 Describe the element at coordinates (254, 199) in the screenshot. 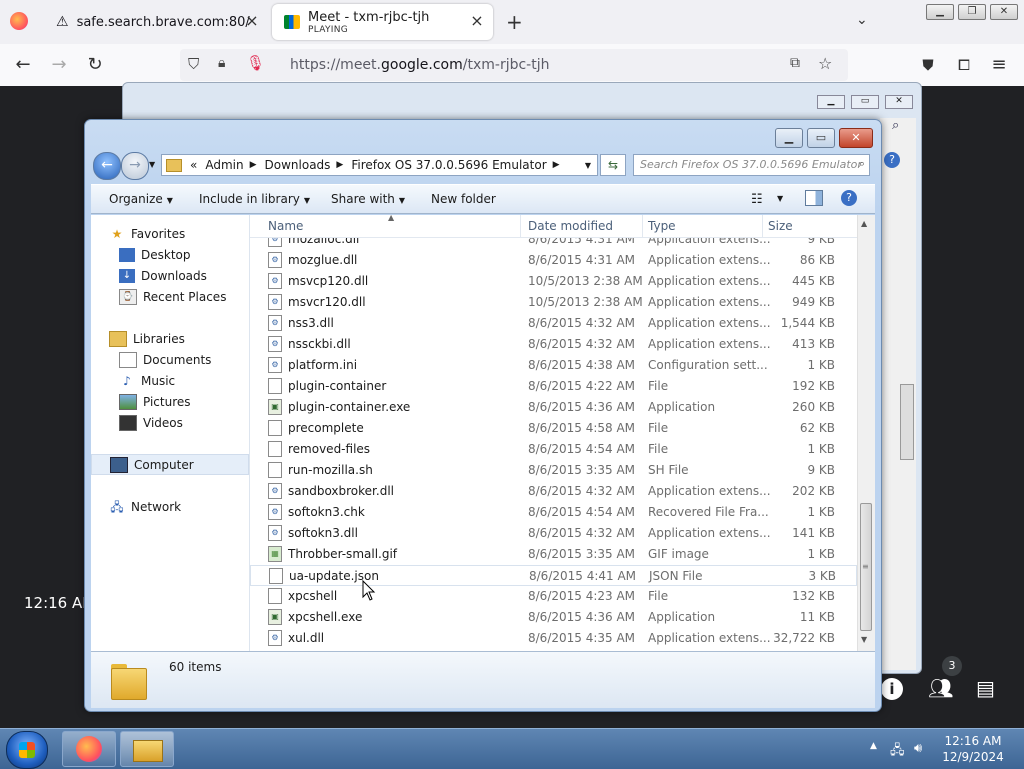

I see `include-in-library-menu: Include in library ▼` at that location.